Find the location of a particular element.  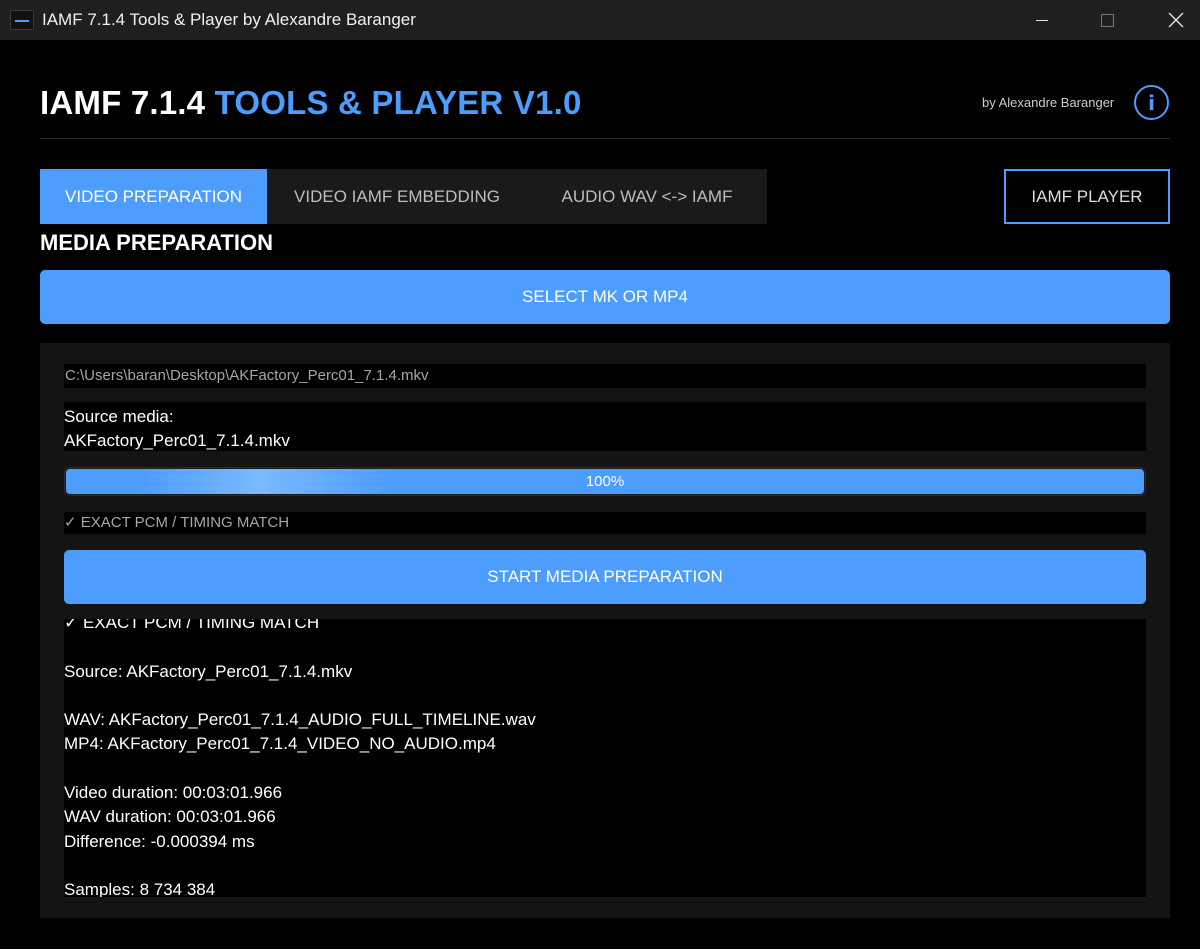

title-part-accent: TOOLS & PLAYER V1.0 is located at coordinates (398, 102).